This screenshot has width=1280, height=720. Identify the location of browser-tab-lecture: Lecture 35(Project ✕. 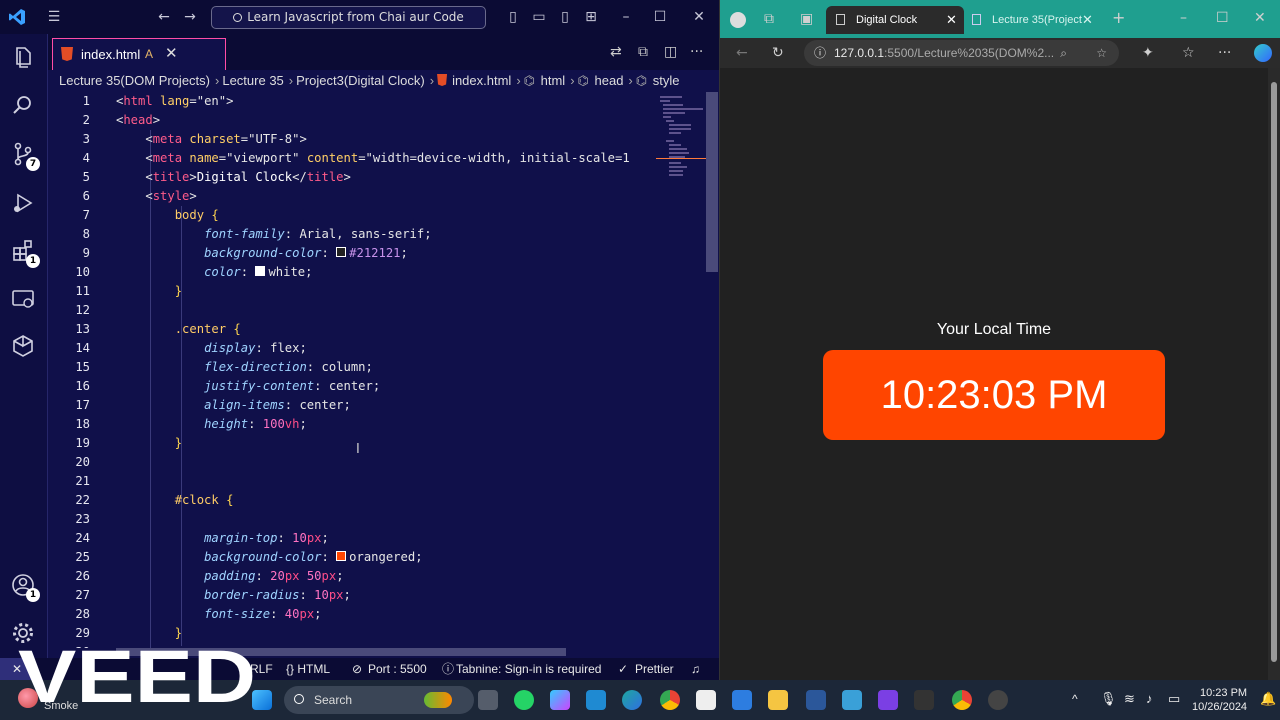
(1033, 20).